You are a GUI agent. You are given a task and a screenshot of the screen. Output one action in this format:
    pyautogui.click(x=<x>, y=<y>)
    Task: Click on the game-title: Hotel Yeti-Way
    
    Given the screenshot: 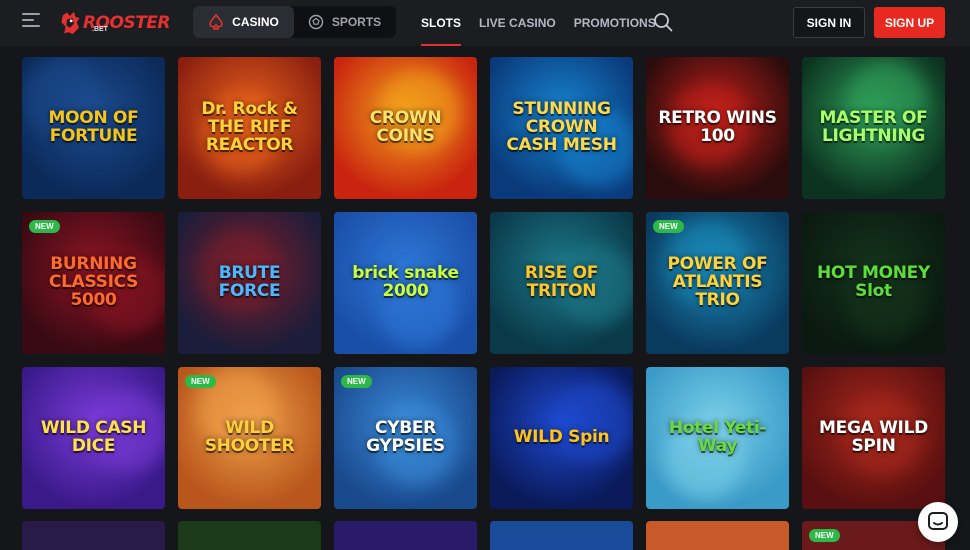 What is the action you would take?
    pyautogui.click(x=717, y=437)
    